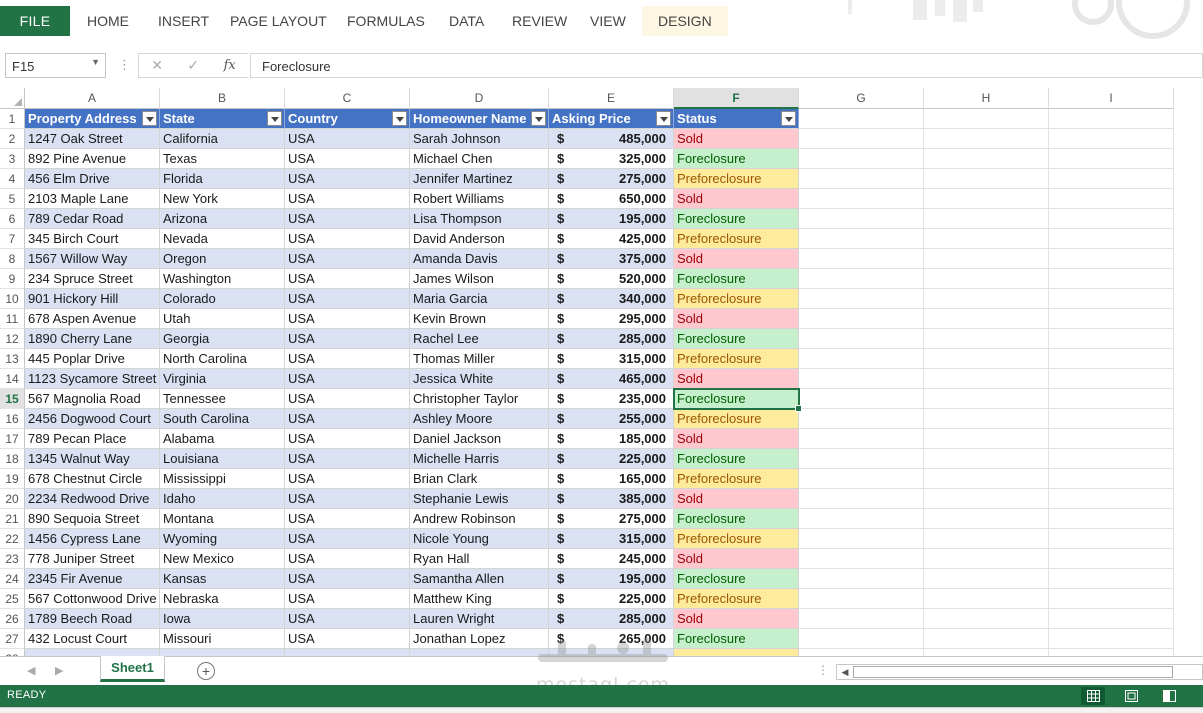 The width and height of the screenshot is (1203, 713). Describe the element at coordinates (1013, 672) in the screenshot. I see `scrollbar-thumb` at that location.